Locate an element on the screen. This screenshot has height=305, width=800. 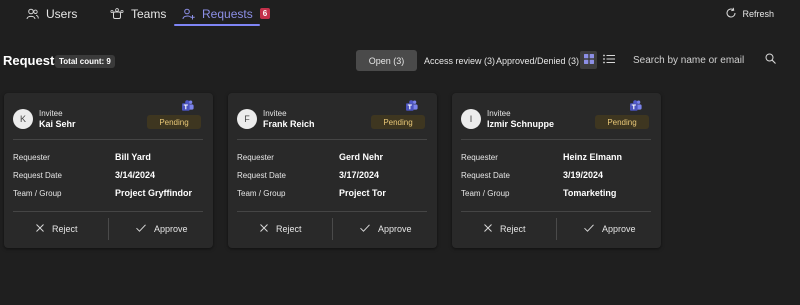
tab-requests-label: Requests is located at coordinates (227, 13).